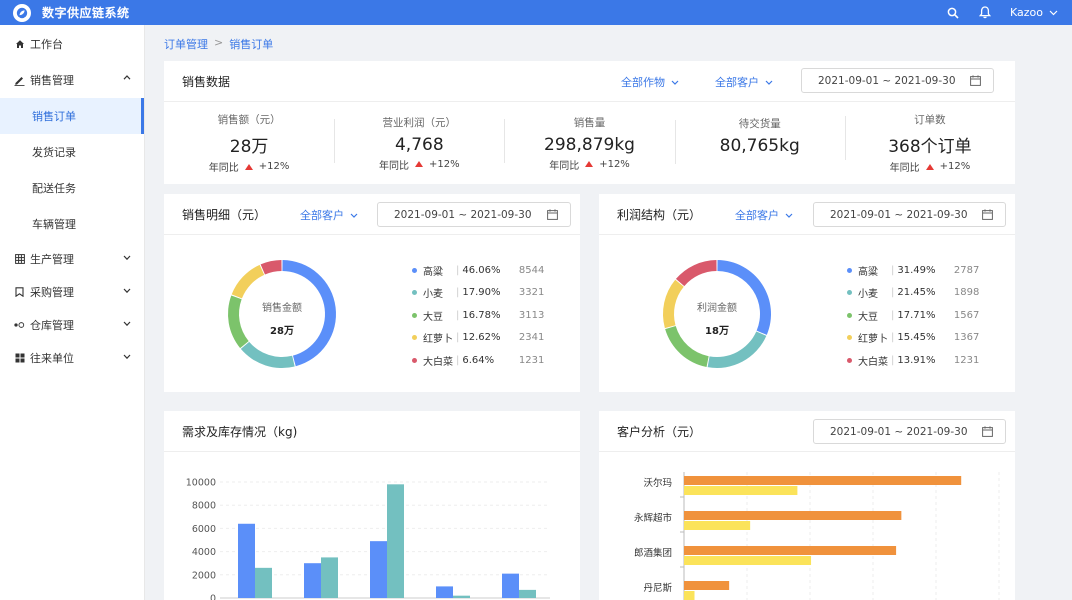 The height and width of the screenshot is (600, 1072). Describe the element at coordinates (251, 44) in the screenshot. I see `breadcrumb-current: 销售订单` at that location.